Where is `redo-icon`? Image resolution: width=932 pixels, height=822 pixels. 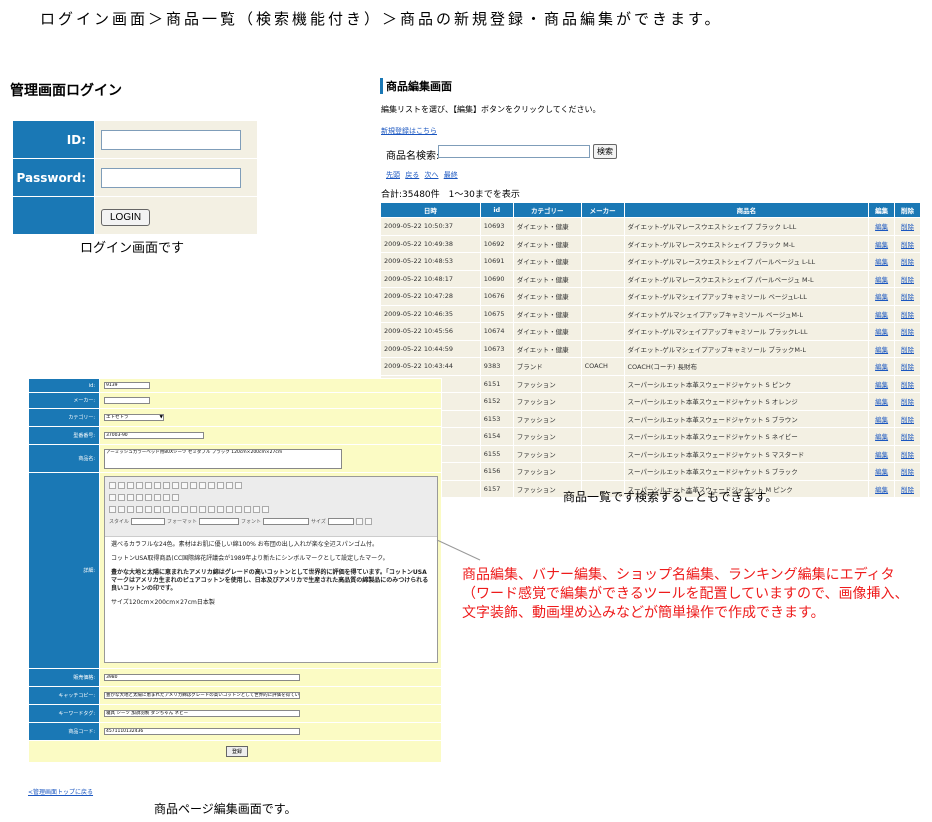
redo-icon is located at coordinates (220, 485).